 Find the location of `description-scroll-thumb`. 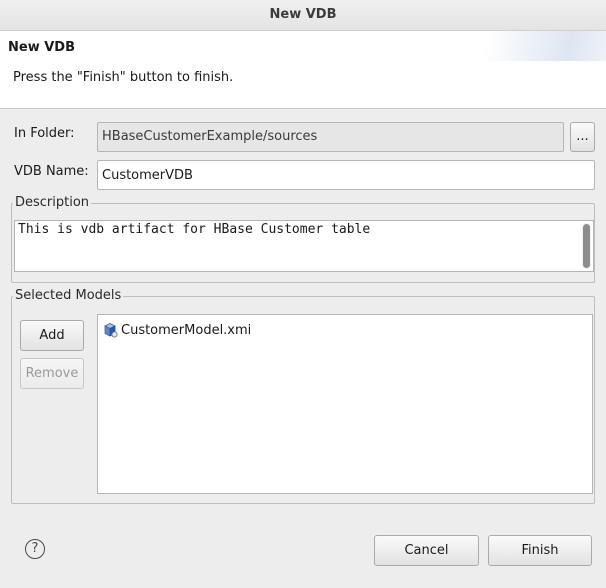

description-scroll-thumb is located at coordinates (586, 246).